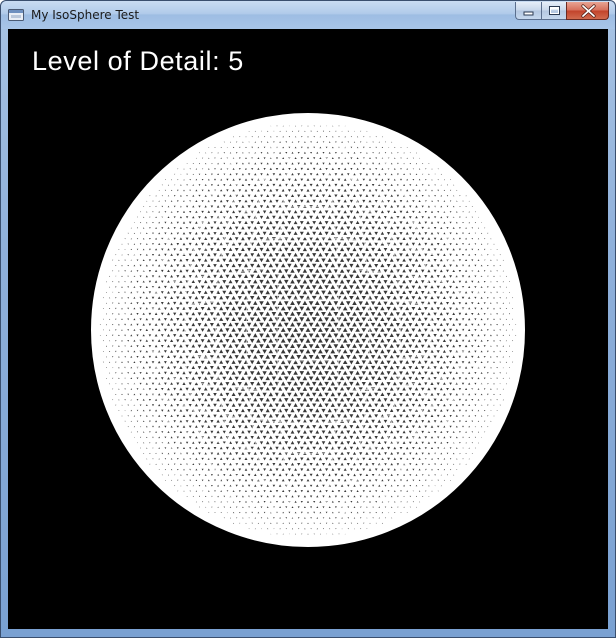  I want to click on close-icon, so click(588, 11).